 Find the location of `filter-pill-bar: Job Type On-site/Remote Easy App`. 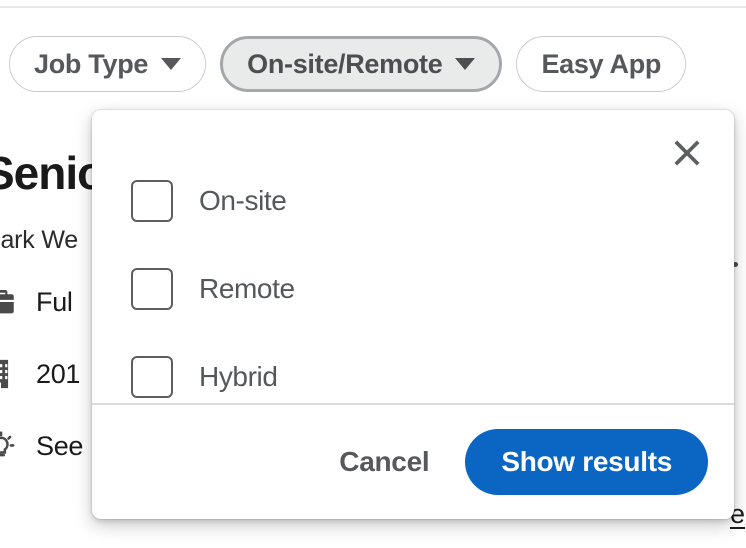

filter-pill-bar: Job Type On-site/Remote Easy App is located at coordinates (343, 64).